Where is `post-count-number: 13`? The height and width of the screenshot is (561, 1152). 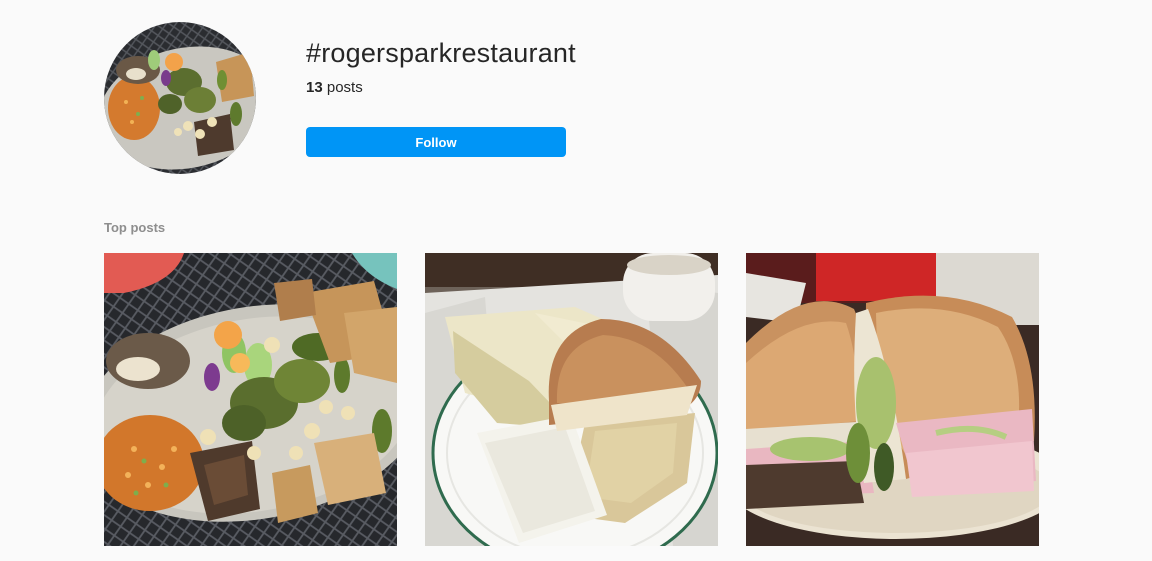 post-count-number: 13 is located at coordinates (314, 87).